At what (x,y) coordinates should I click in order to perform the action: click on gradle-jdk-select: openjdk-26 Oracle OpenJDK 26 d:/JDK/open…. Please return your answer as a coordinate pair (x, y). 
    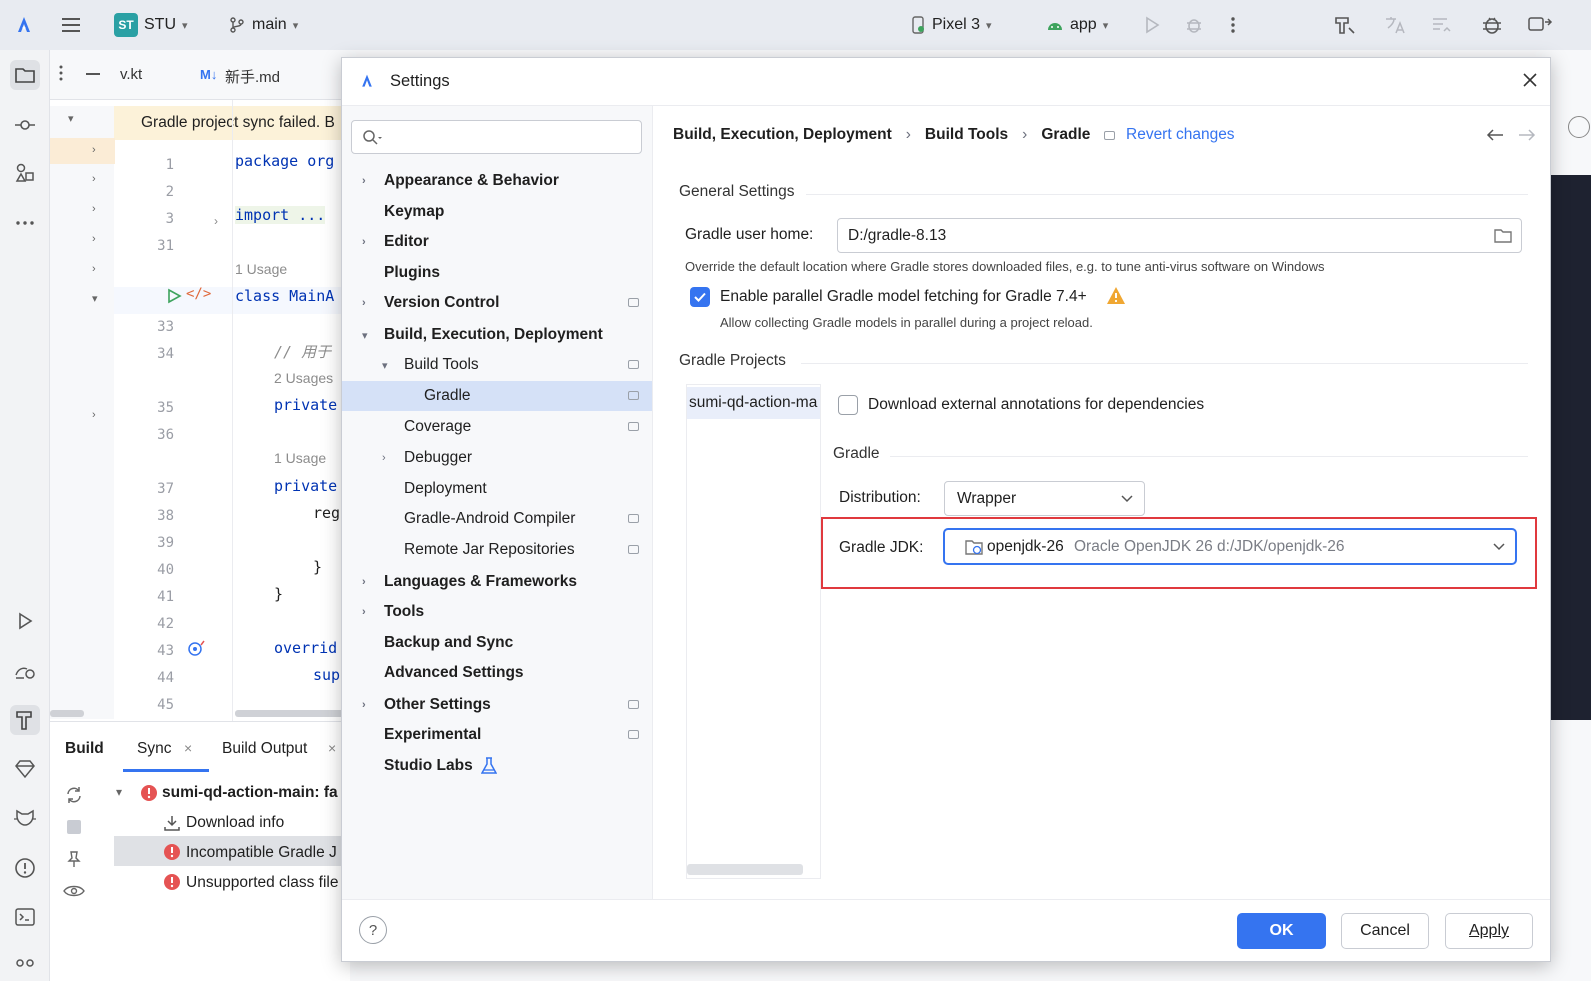
    Looking at the image, I should click on (1230, 546).